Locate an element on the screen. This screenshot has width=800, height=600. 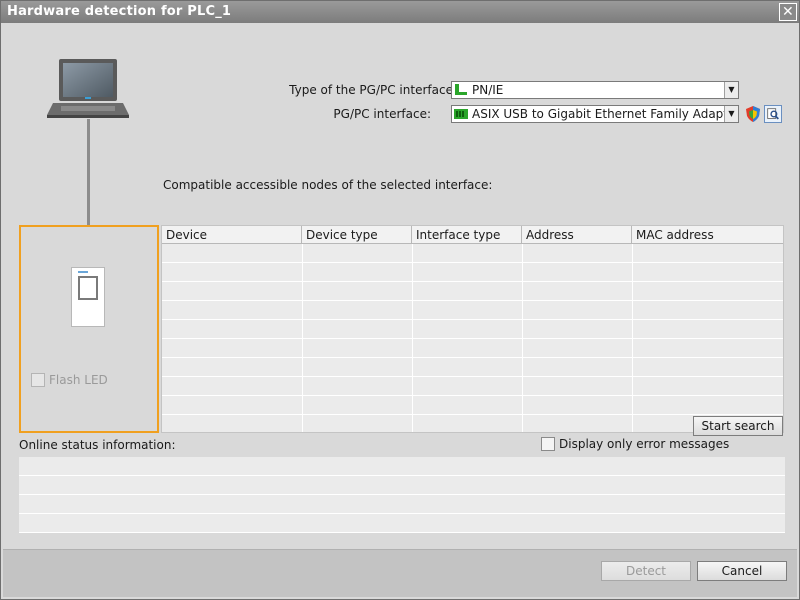
close-icon: ✕ is located at coordinates (788, 12).